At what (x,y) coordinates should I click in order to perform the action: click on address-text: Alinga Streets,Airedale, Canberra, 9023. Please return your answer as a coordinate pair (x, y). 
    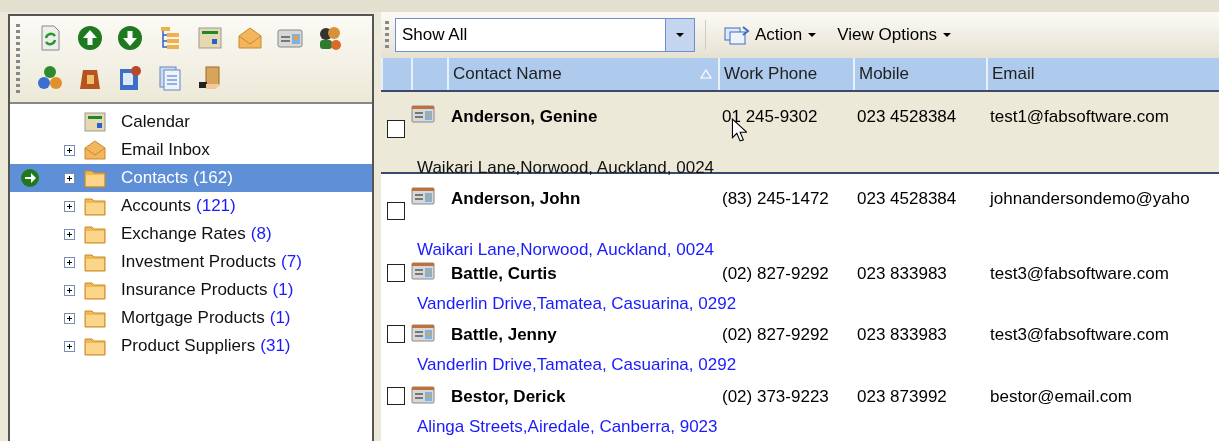
    Looking at the image, I should click on (567, 427).